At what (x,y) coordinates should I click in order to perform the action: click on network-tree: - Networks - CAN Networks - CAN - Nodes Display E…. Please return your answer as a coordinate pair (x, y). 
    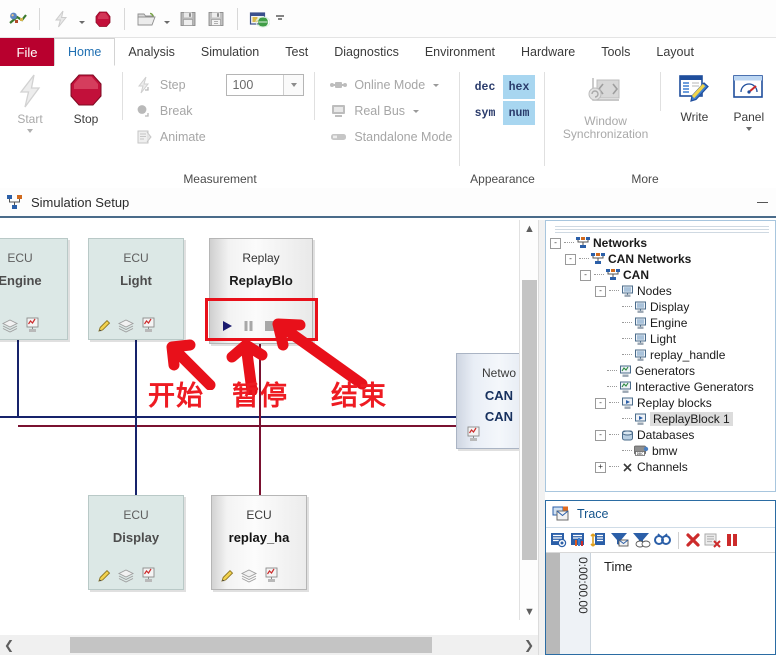
    Looking at the image, I should click on (661, 362).